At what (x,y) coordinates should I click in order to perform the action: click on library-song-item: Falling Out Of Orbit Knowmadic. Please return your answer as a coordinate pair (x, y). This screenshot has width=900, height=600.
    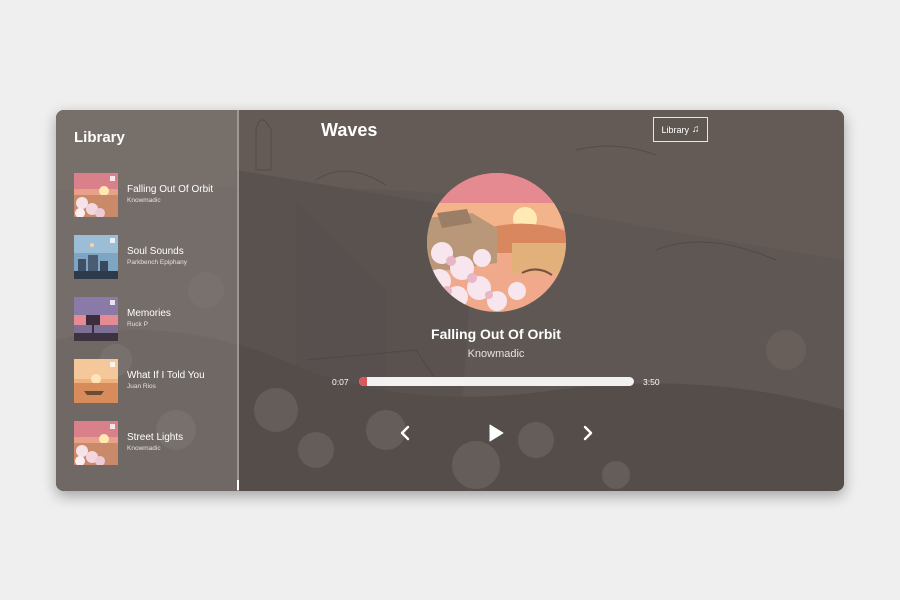
    Looking at the image, I should click on (154, 195).